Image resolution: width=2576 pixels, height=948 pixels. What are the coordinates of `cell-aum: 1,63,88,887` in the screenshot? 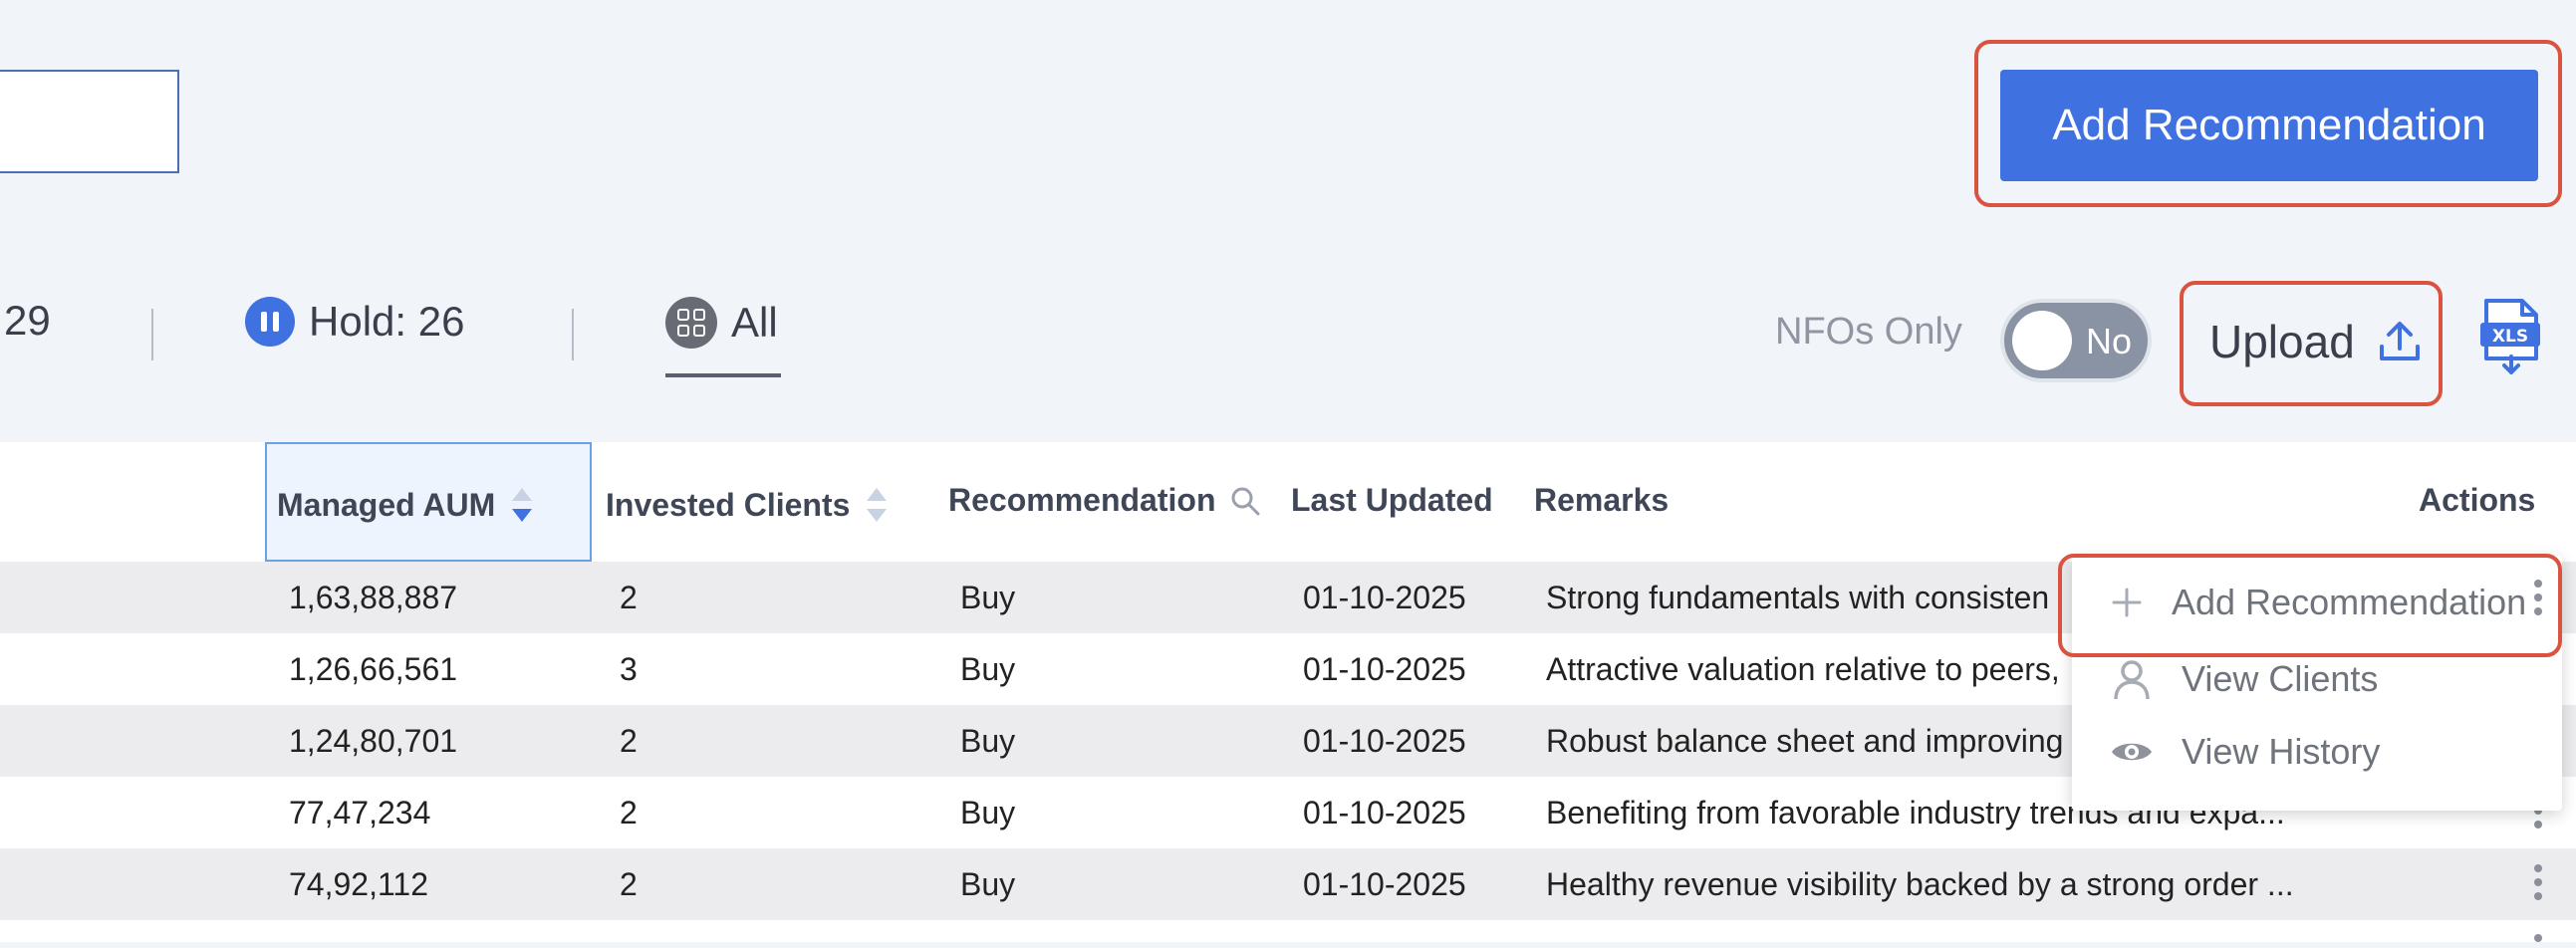 It's located at (373, 597).